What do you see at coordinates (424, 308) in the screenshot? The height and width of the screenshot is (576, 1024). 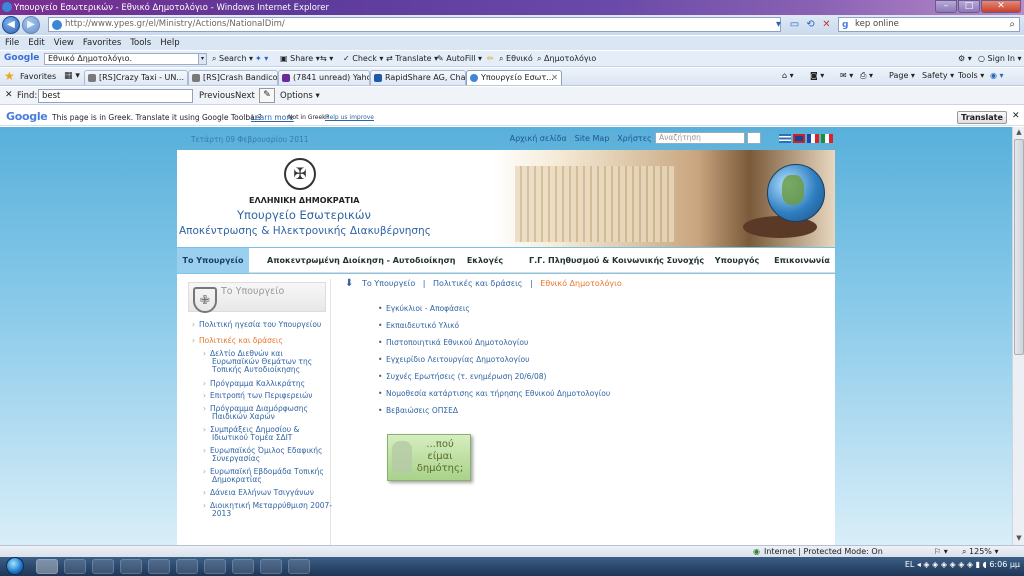 I see `link-circulars: Εγκύκλιοι - Αποφάσεις` at bounding box center [424, 308].